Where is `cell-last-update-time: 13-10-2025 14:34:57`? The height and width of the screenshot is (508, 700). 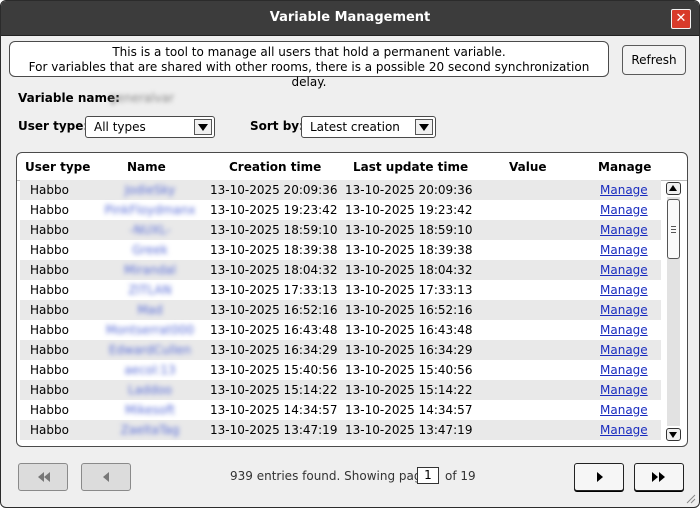 cell-last-update-time: 13-10-2025 14:34:57 is located at coordinates (409, 410).